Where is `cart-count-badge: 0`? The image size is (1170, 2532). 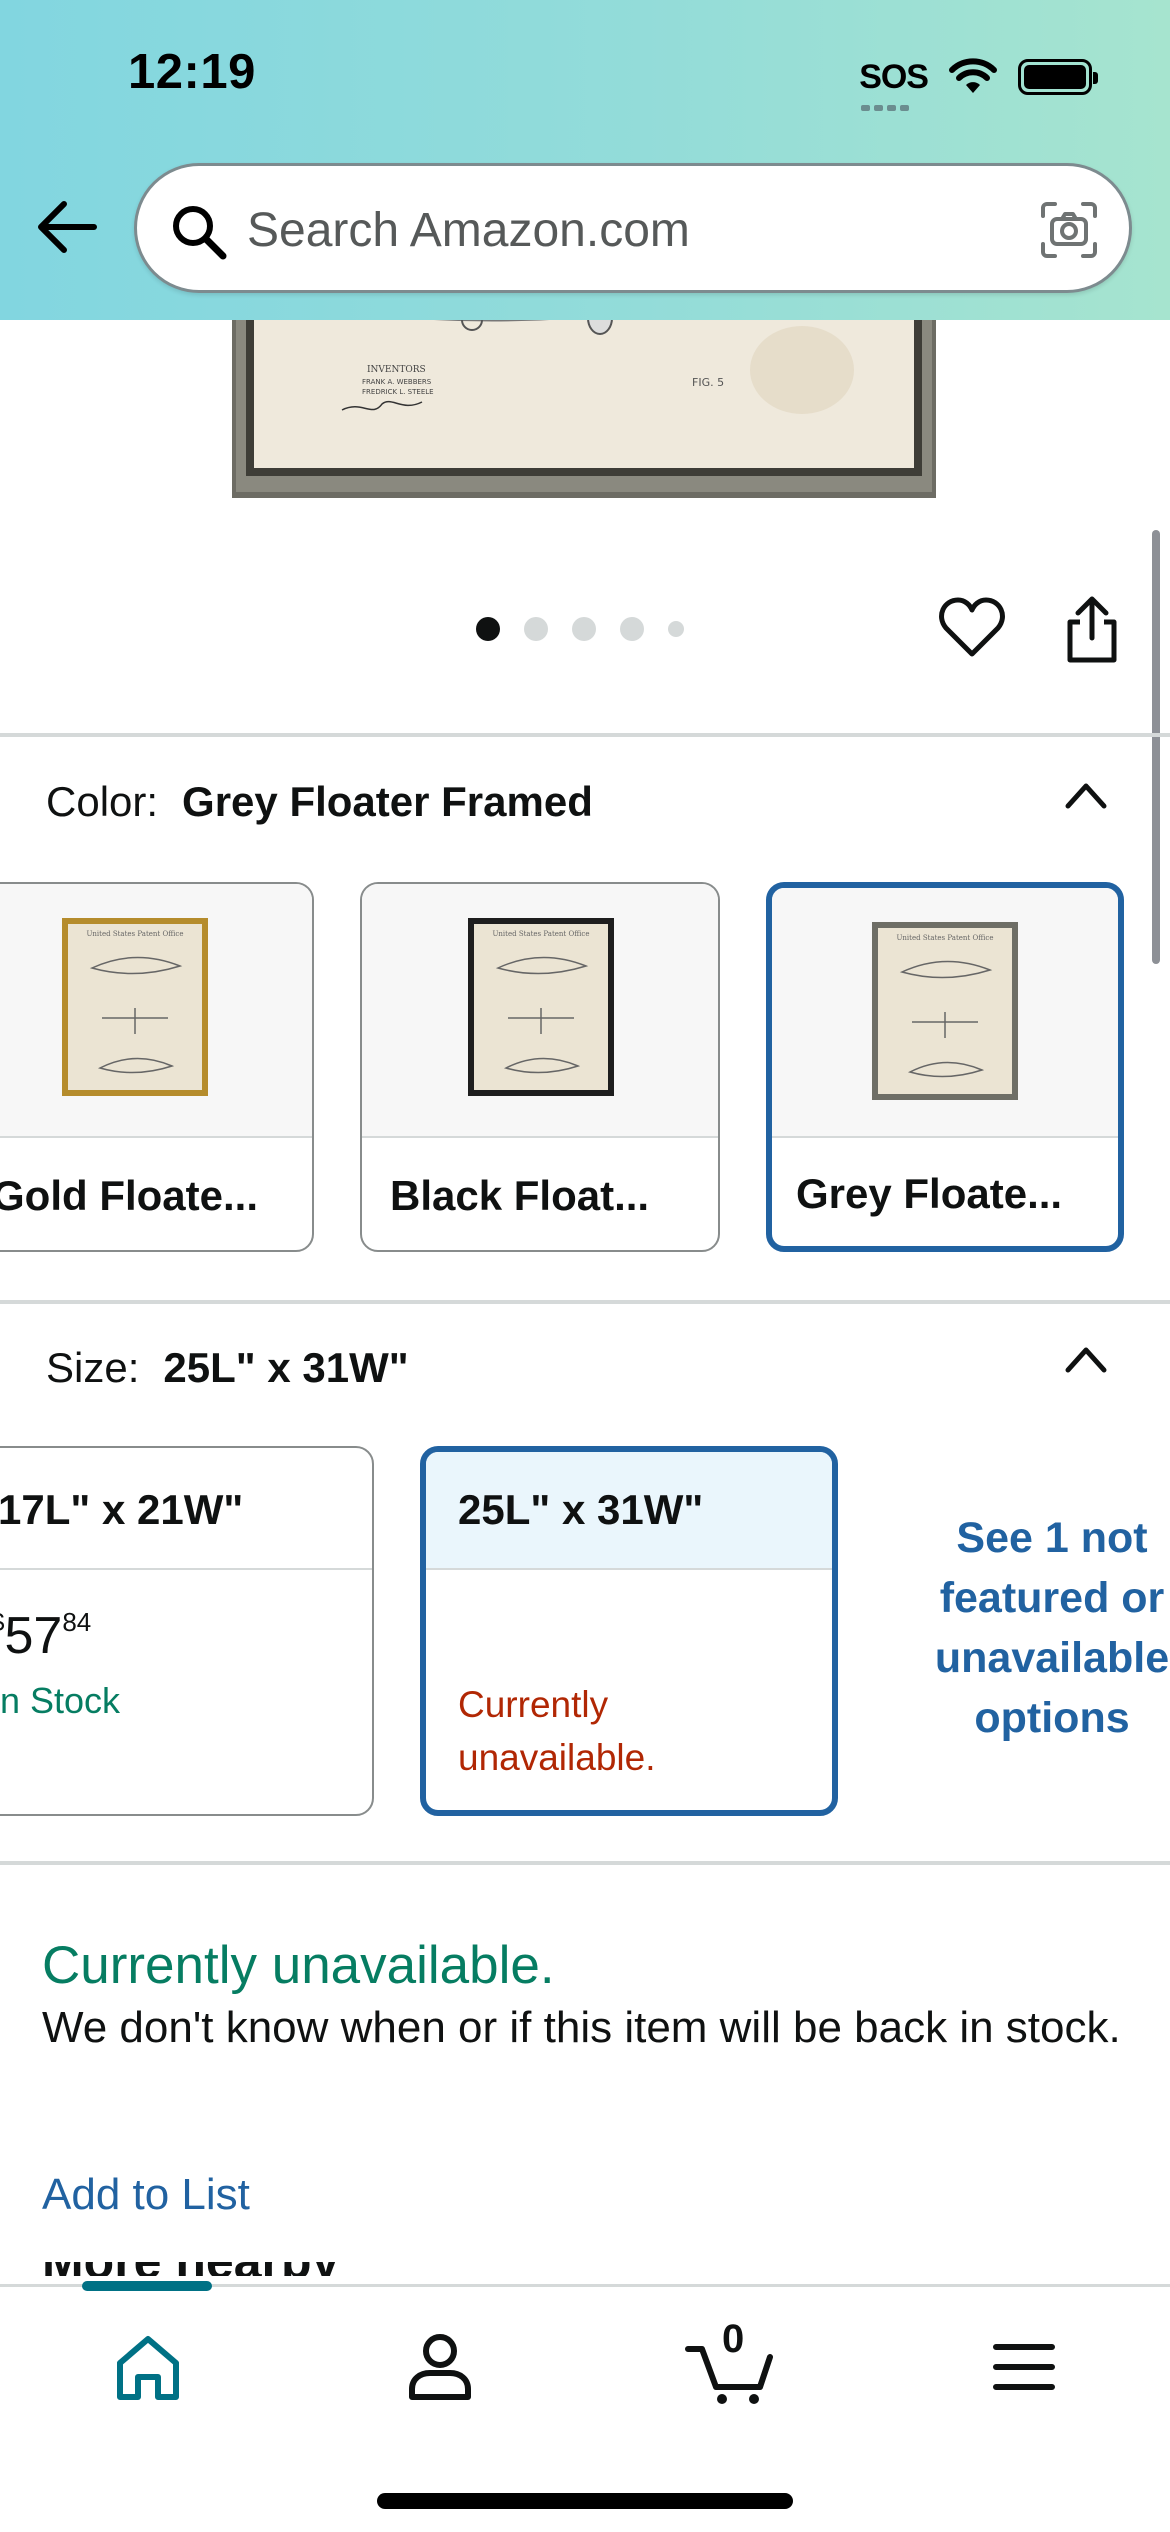 cart-count-badge: 0 is located at coordinates (733, 2339).